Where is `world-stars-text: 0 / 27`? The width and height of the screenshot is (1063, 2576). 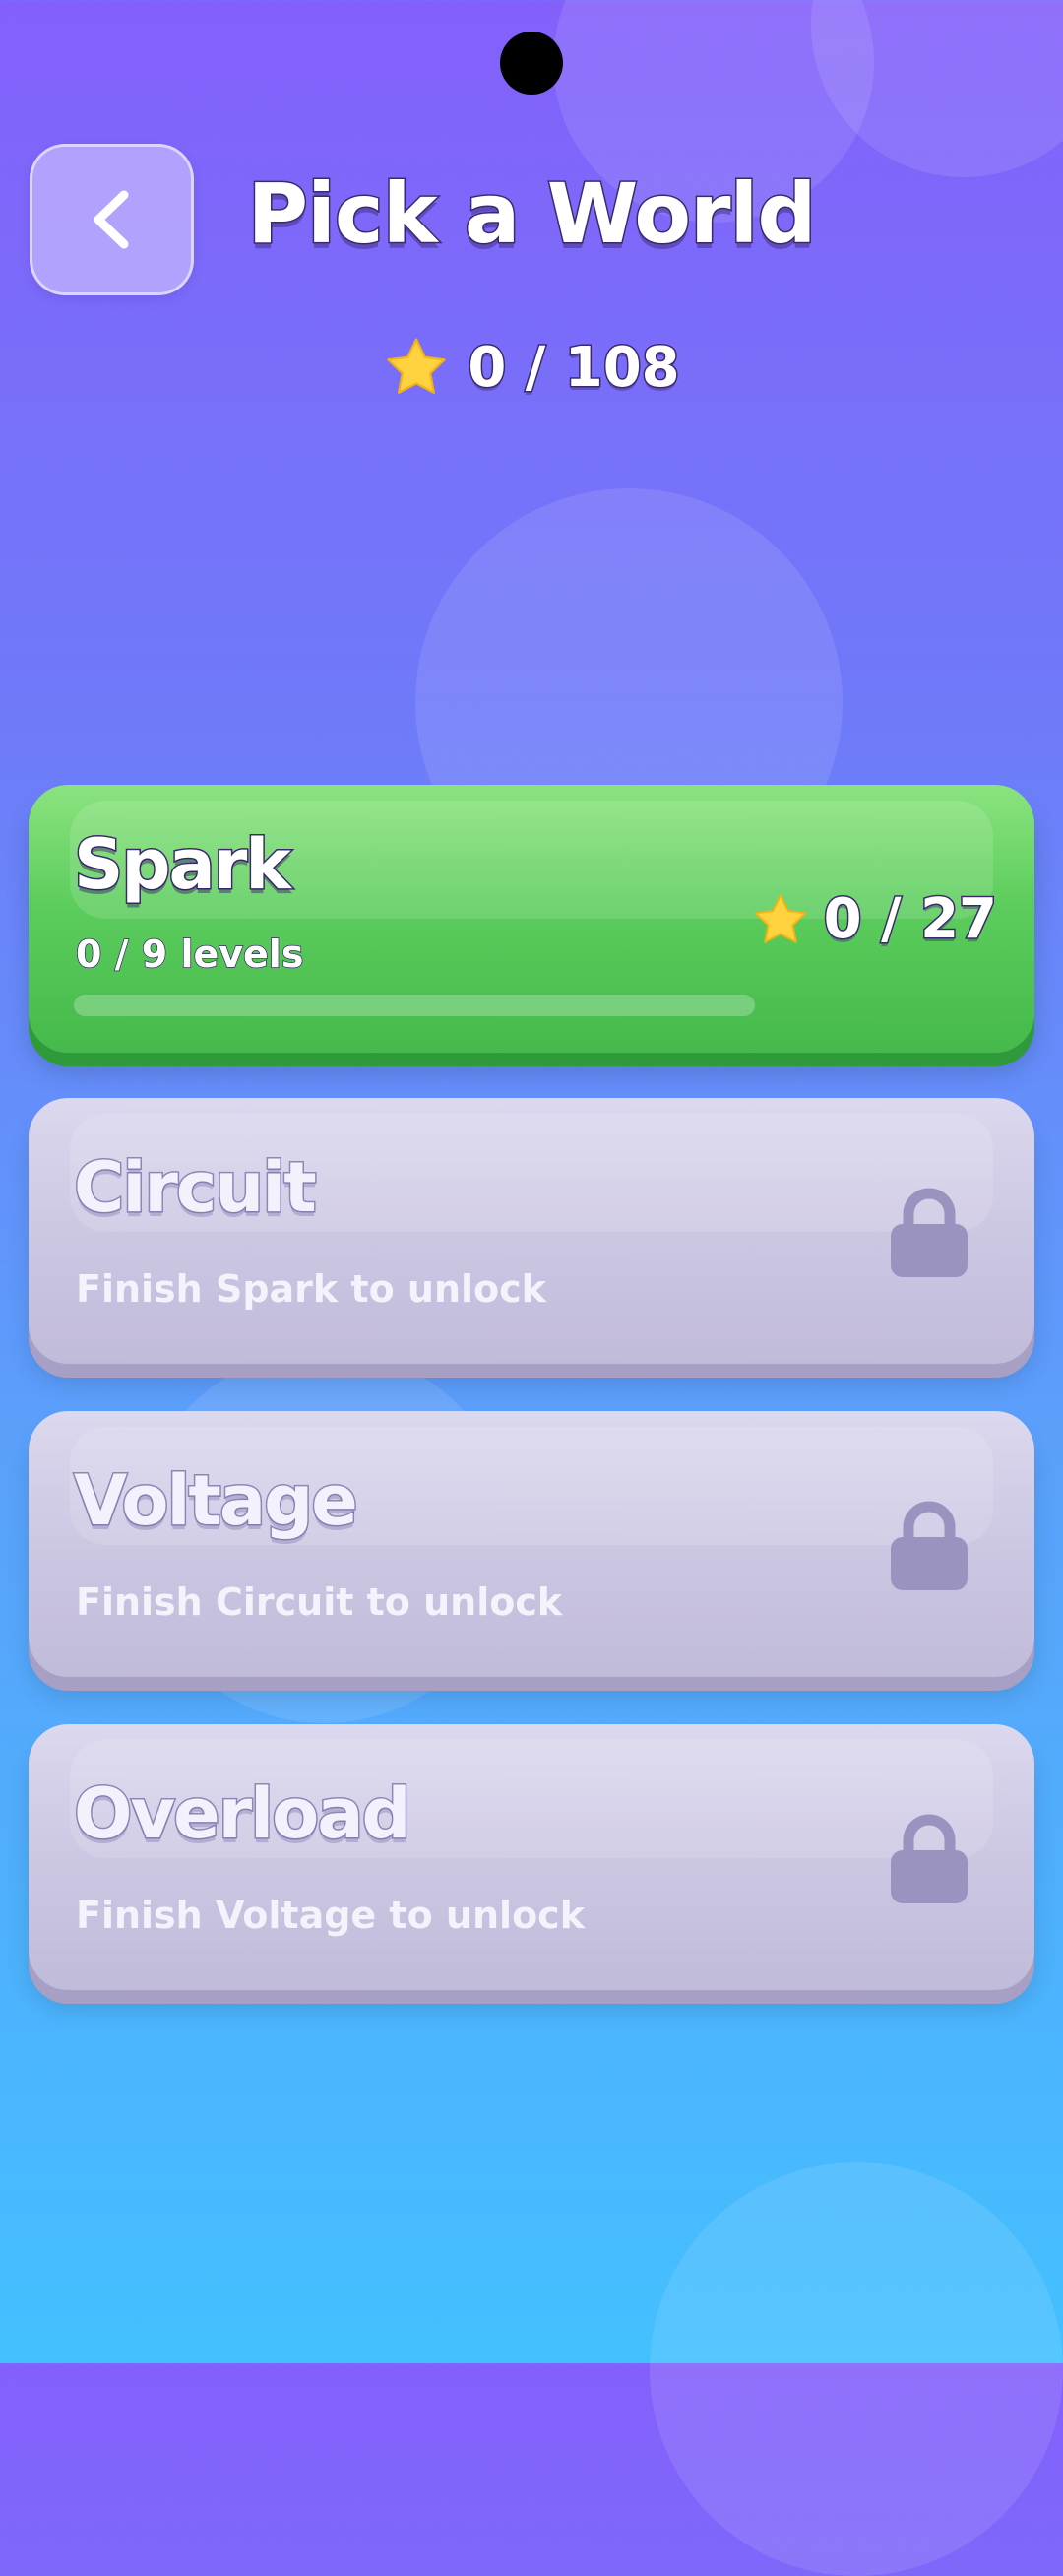 world-stars-text: 0 / 27 is located at coordinates (910, 919).